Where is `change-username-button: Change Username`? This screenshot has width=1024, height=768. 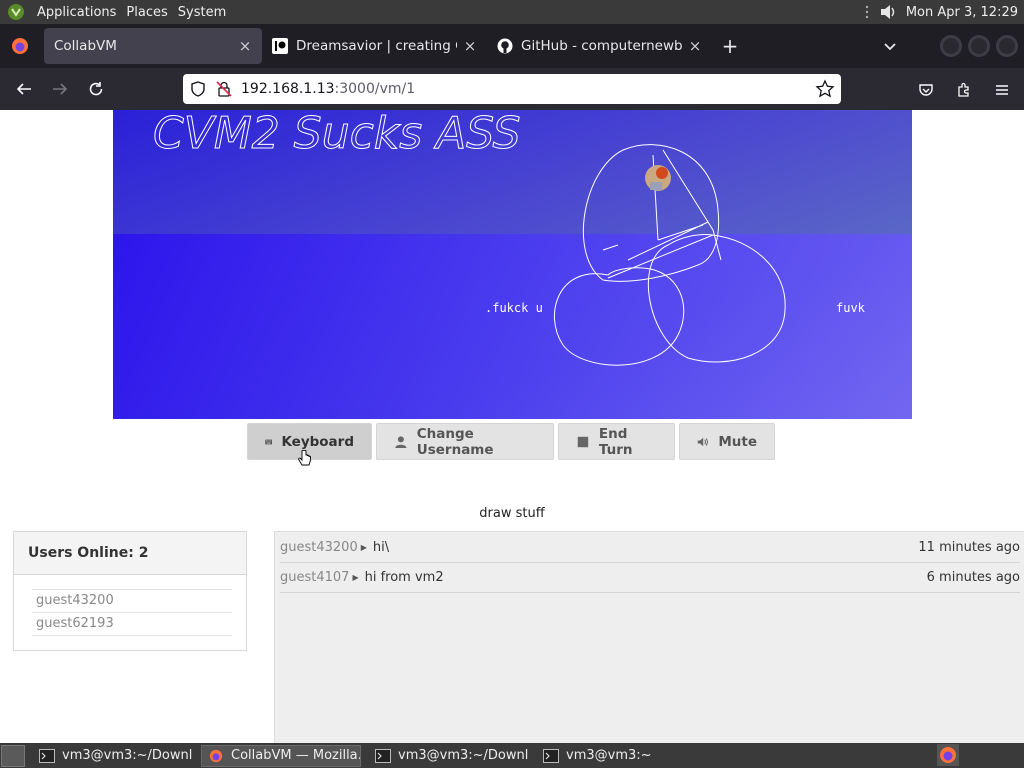 change-username-button: Change Username is located at coordinates (465, 441).